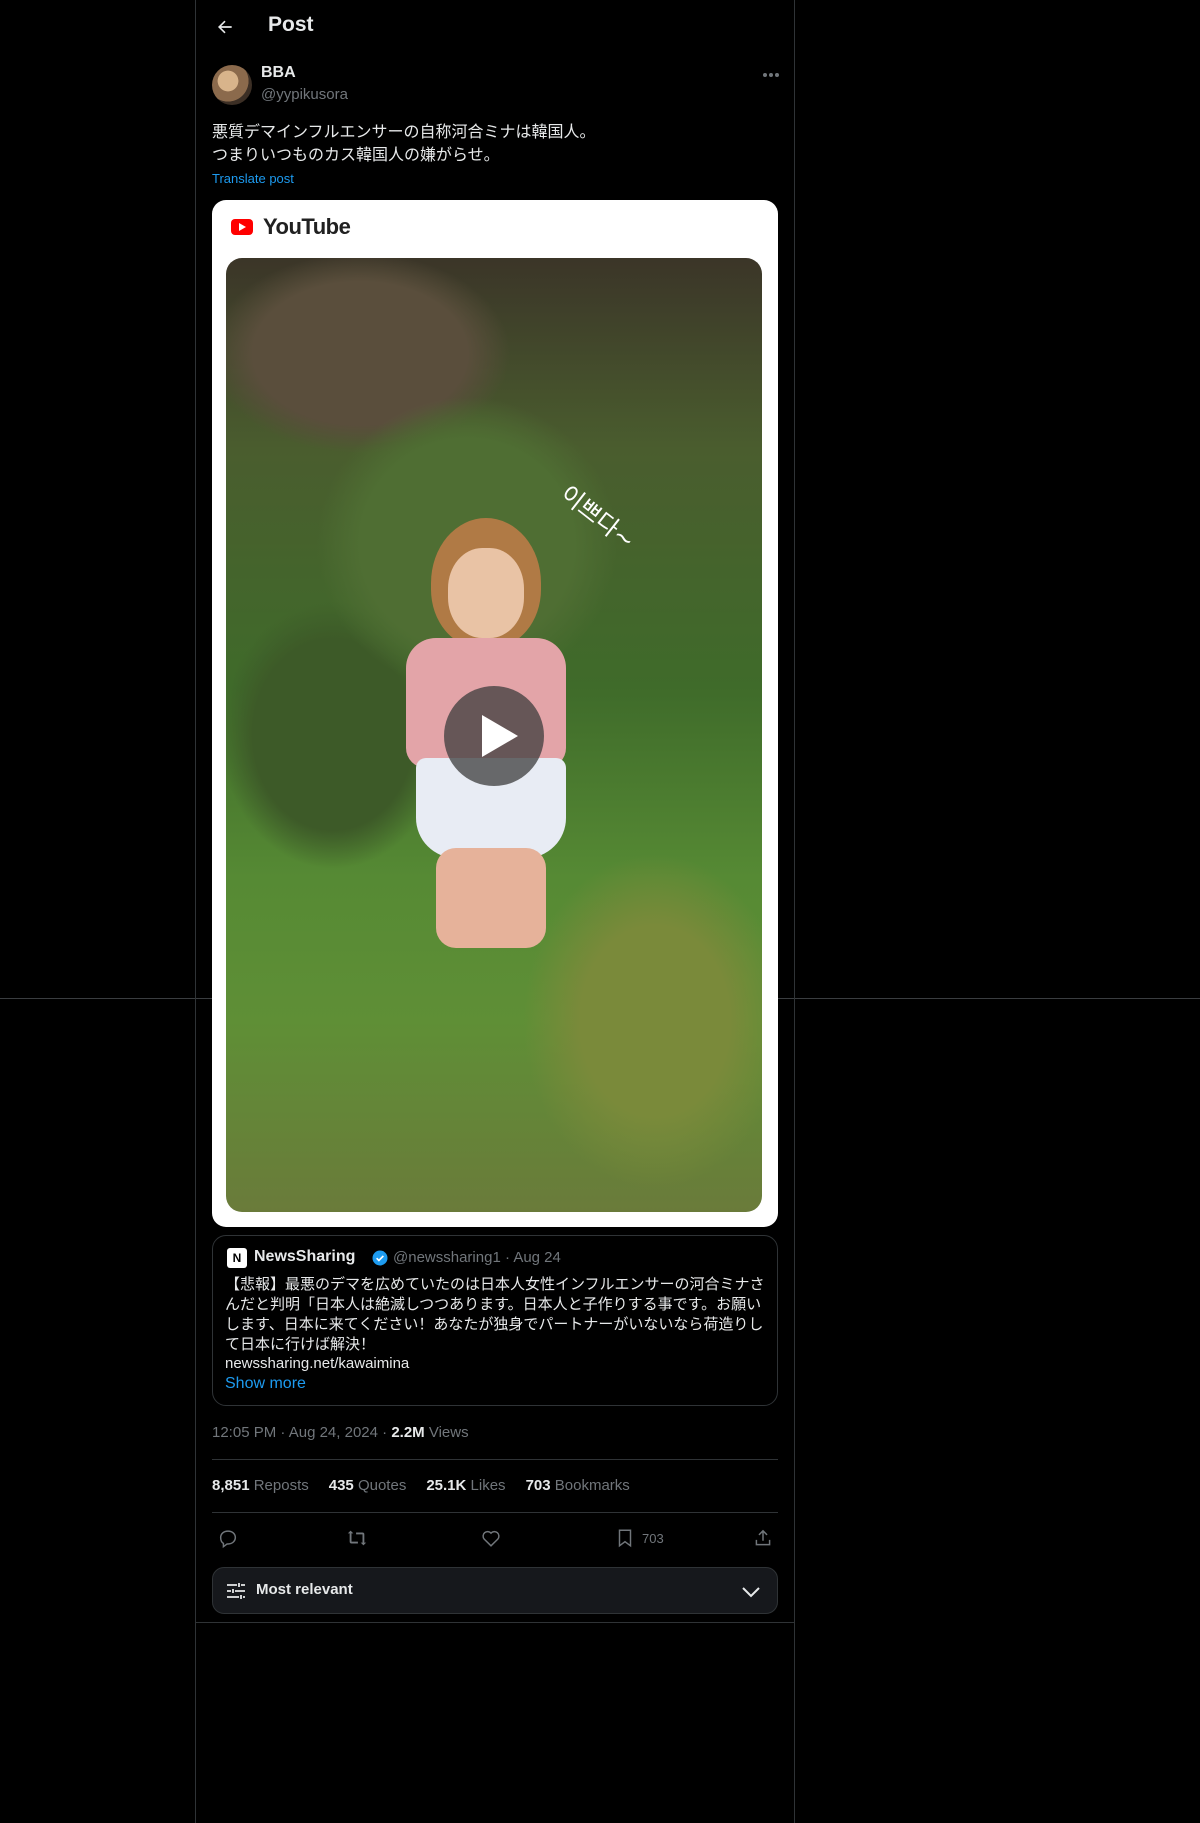  Describe the element at coordinates (477, 1257) in the screenshot. I see `quoted-handle-date: @newssharing1 · Aug 24` at that location.